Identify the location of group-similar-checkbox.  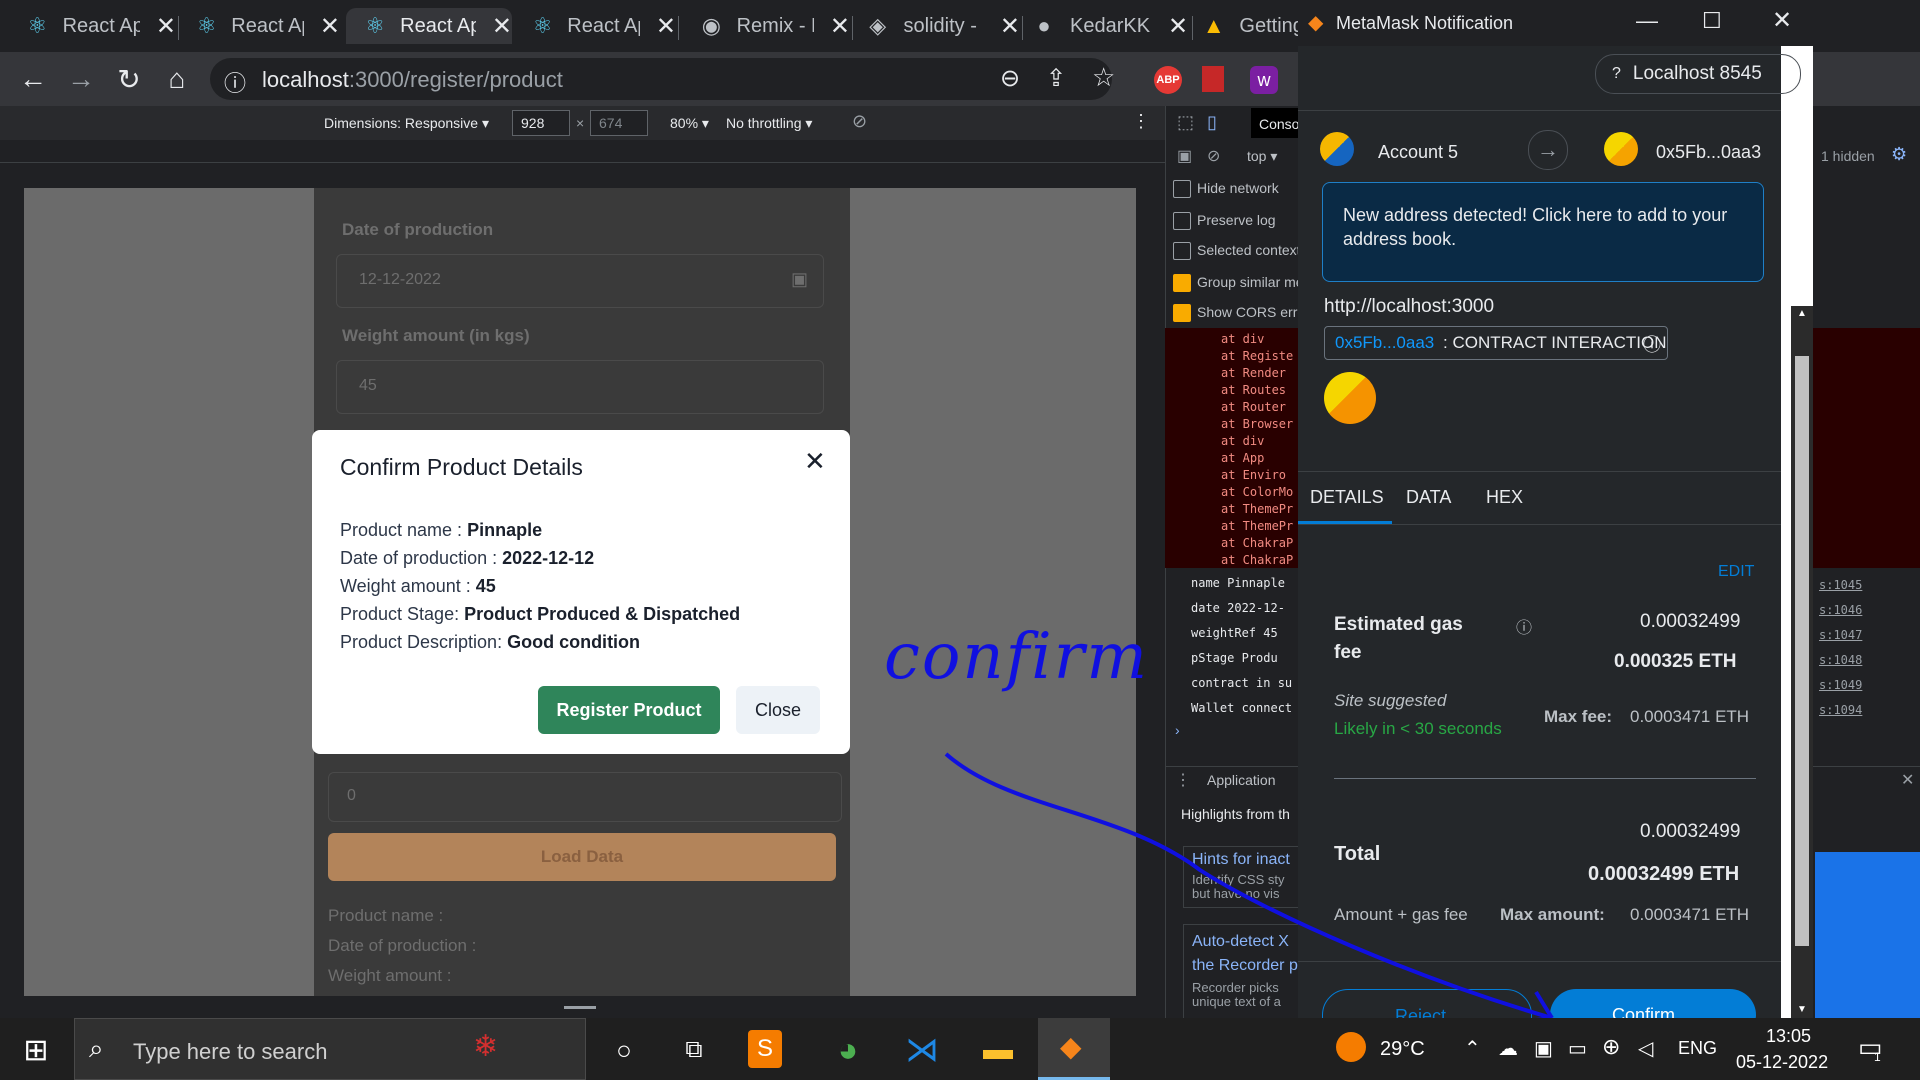
(1182, 283).